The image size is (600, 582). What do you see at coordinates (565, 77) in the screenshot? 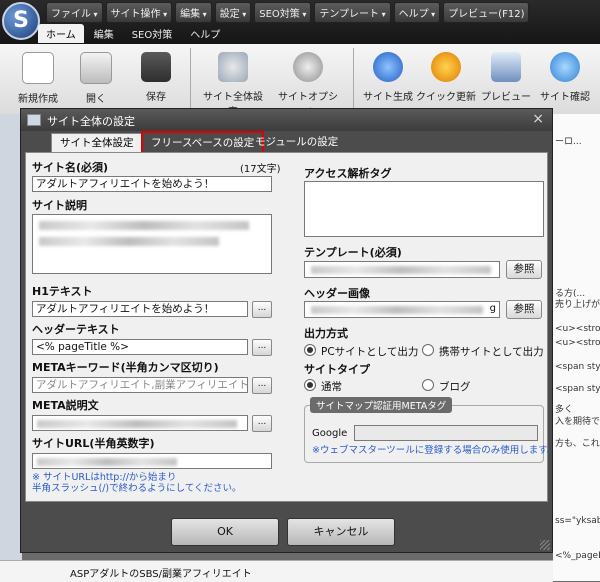
I see `site-check-button: サイト確認` at bounding box center [565, 77].